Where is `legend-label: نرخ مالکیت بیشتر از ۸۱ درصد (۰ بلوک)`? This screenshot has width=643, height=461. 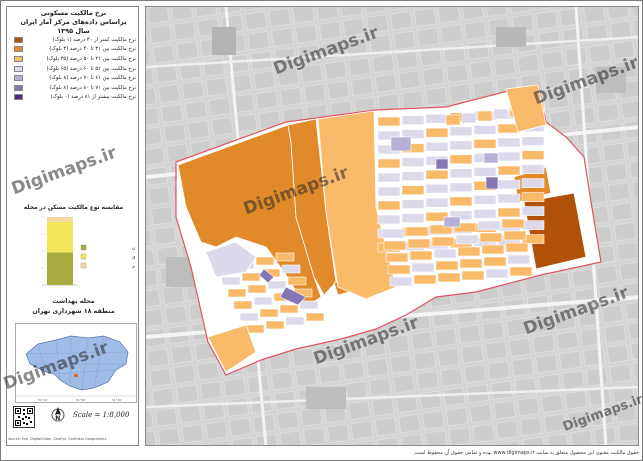 legend-label: نرخ مالکیت بیشتر از ۸۱ درصد (۰ بلوک) is located at coordinates (93, 97).